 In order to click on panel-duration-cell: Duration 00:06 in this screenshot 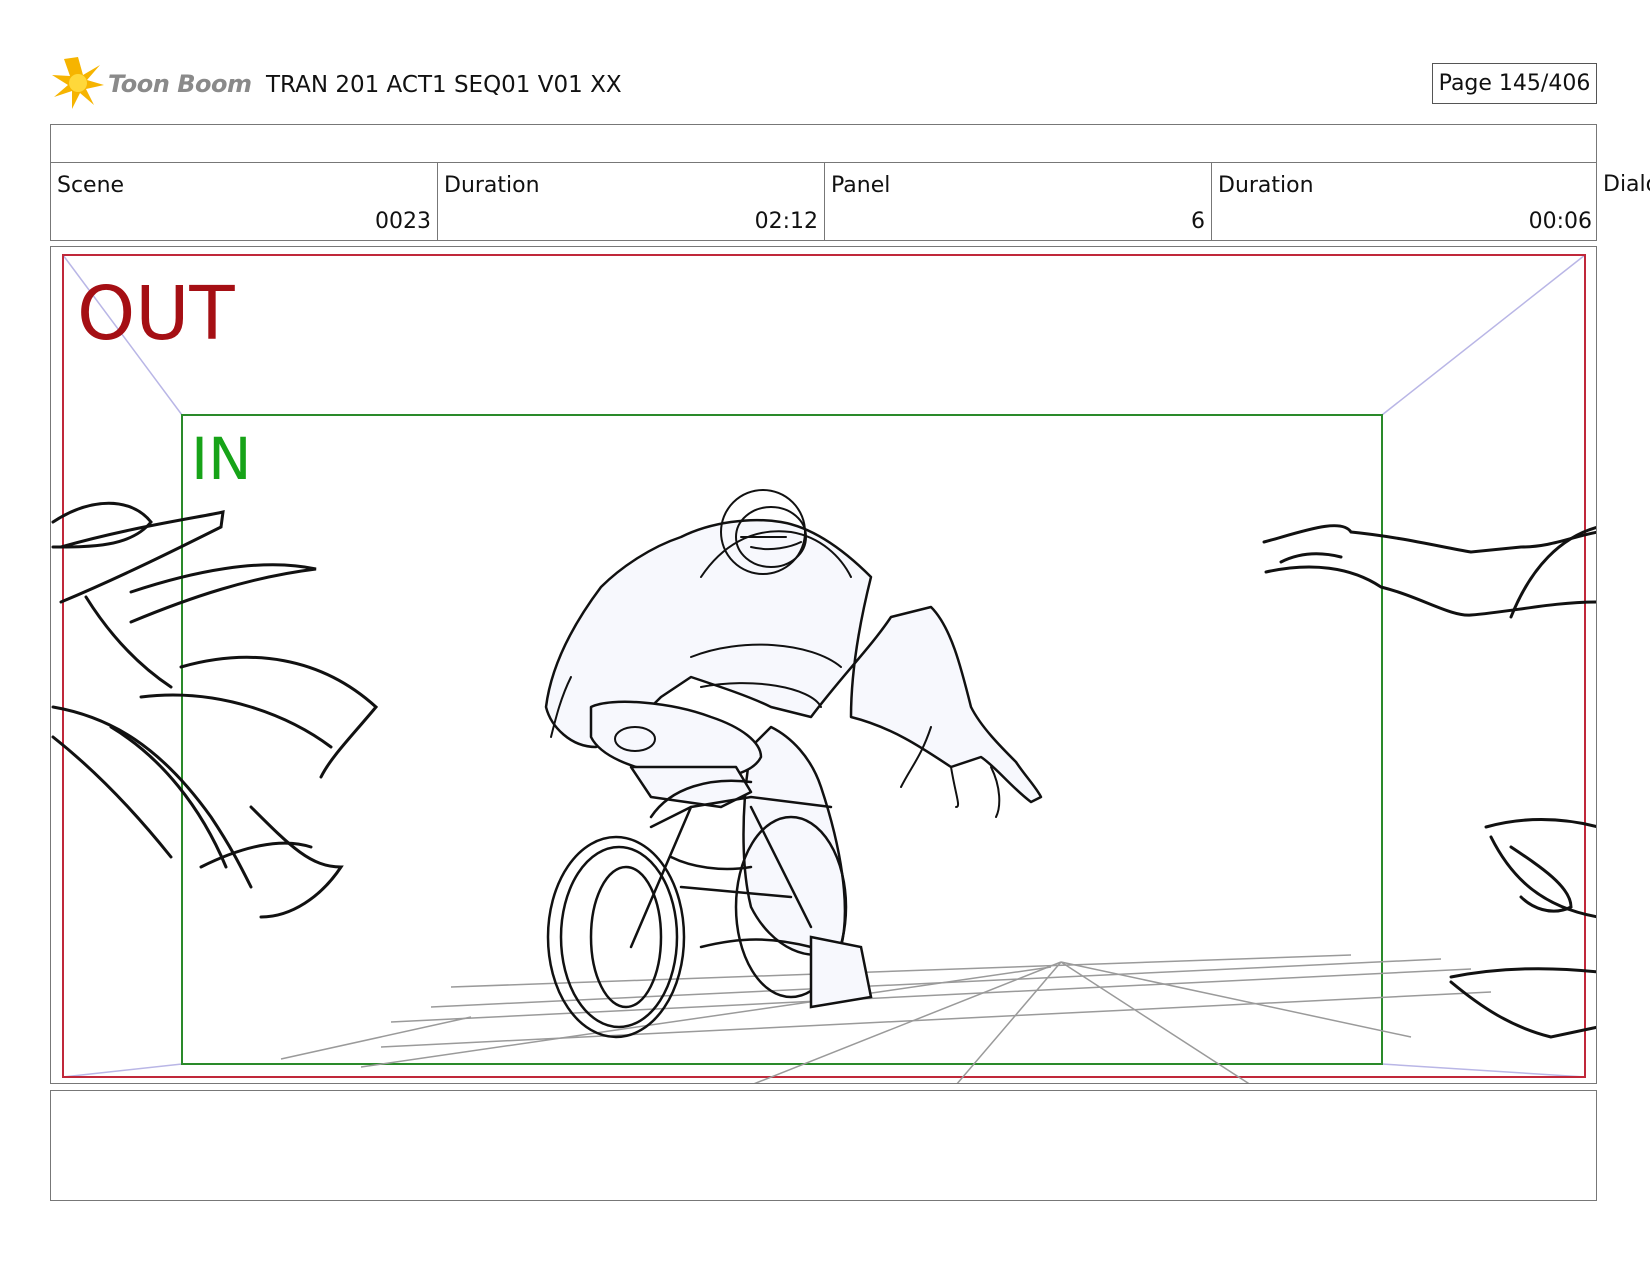, I will do `click(1405, 201)`.